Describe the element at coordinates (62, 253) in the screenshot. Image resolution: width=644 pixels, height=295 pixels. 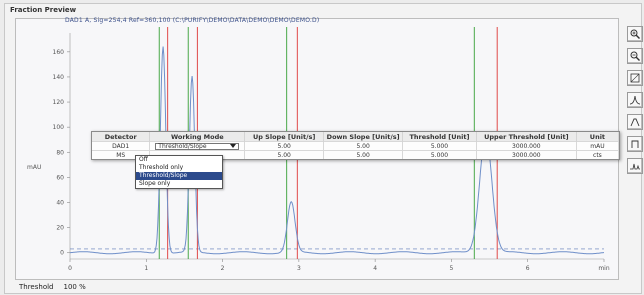
I see `y-tick-label: 0` at that location.